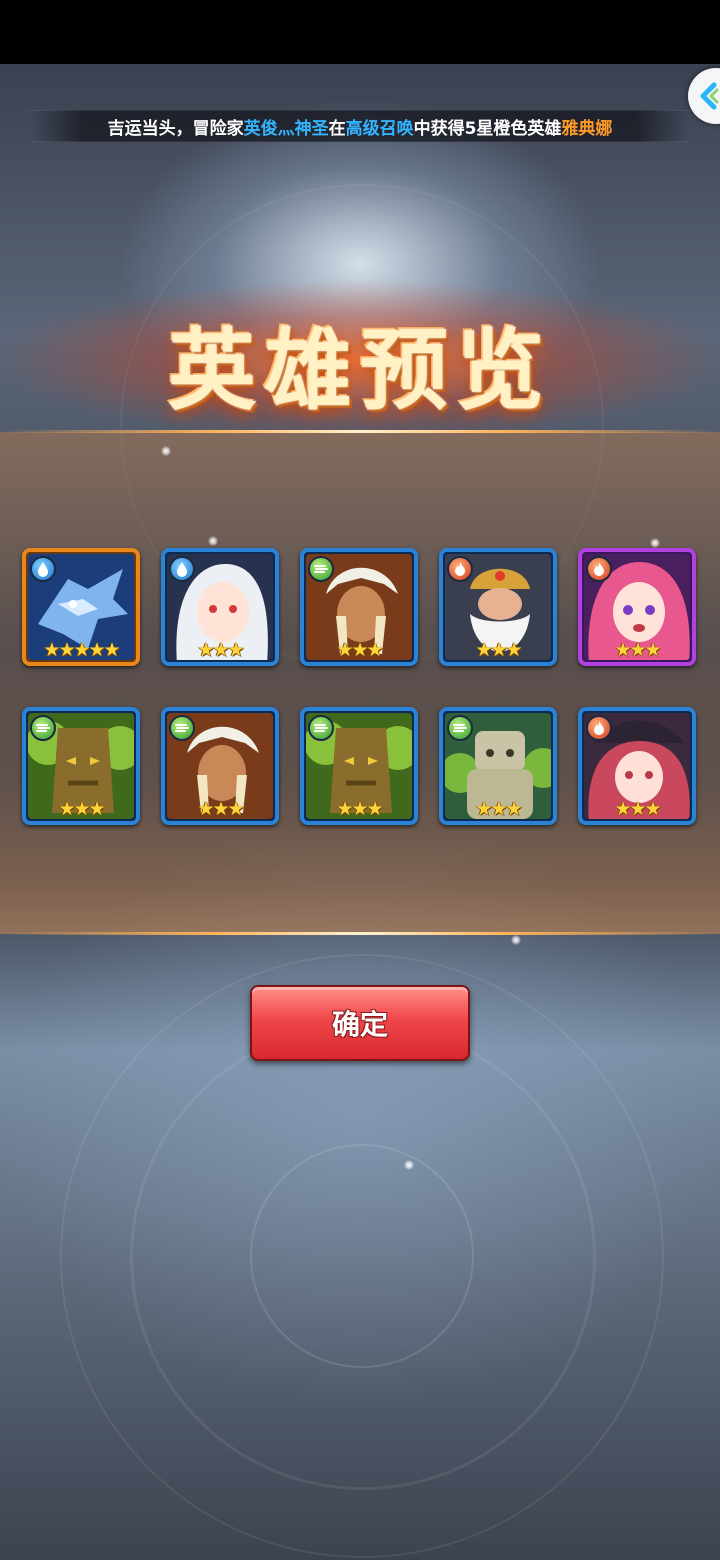  I want to click on ticker-hero-name: 雅典娜, so click(587, 128).